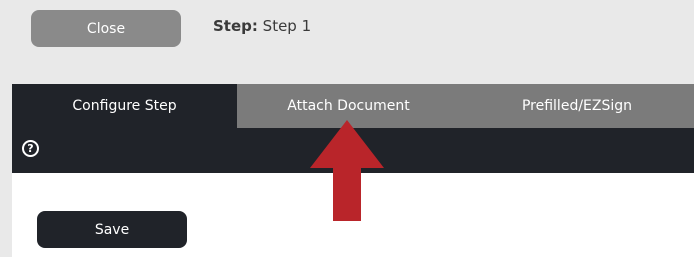  What do you see at coordinates (30, 148) in the screenshot?
I see `help-icon: ?` at bounding box center [30, 148].